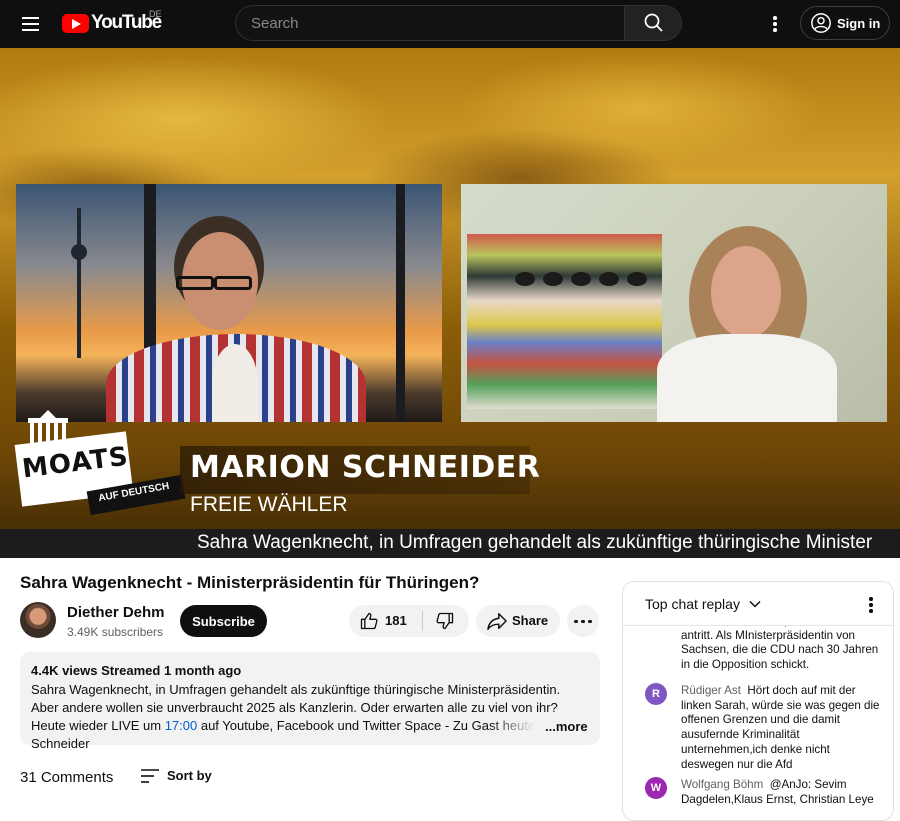 The height and width of the screenshot is (821, 900). I want to click on like-dislike-group: 181, so click(409, 621).